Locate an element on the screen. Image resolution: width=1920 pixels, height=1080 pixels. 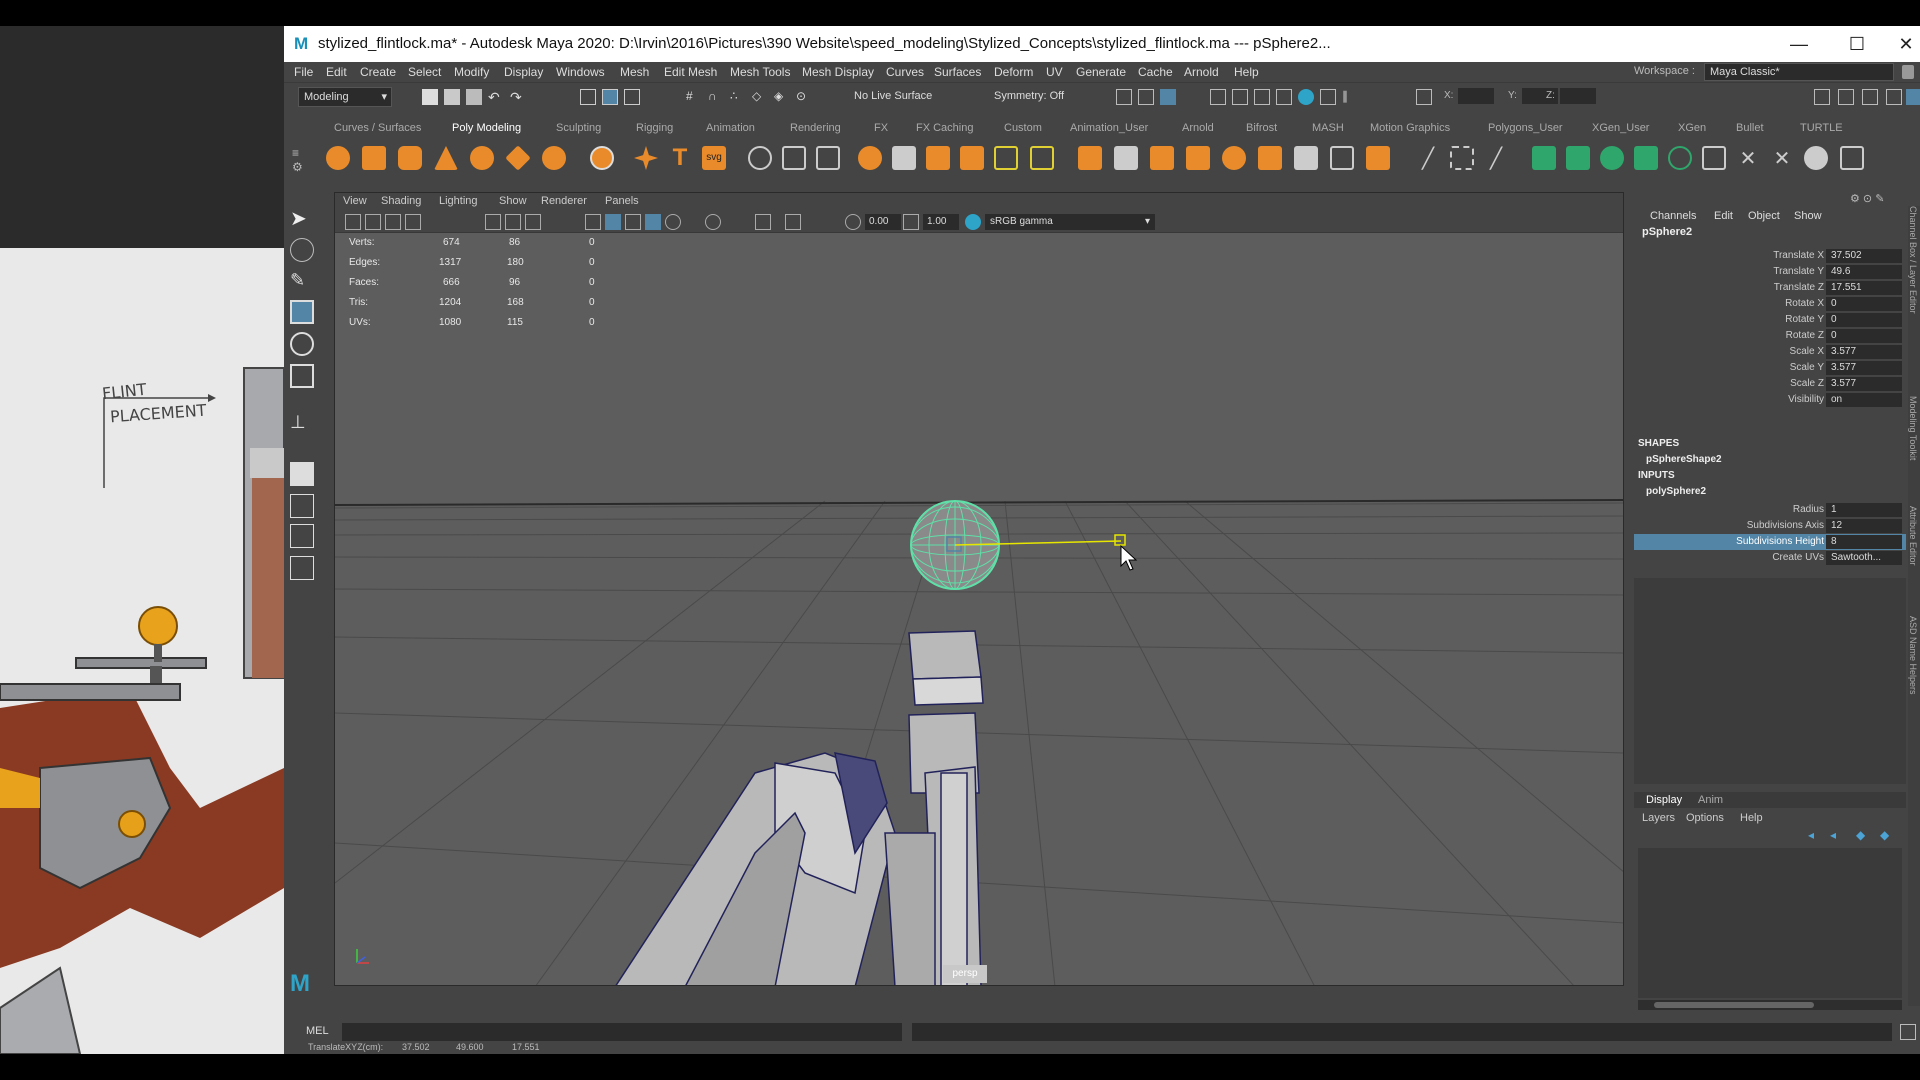
attr-visibility: Visibility on is located at coordinates (1770, 400).